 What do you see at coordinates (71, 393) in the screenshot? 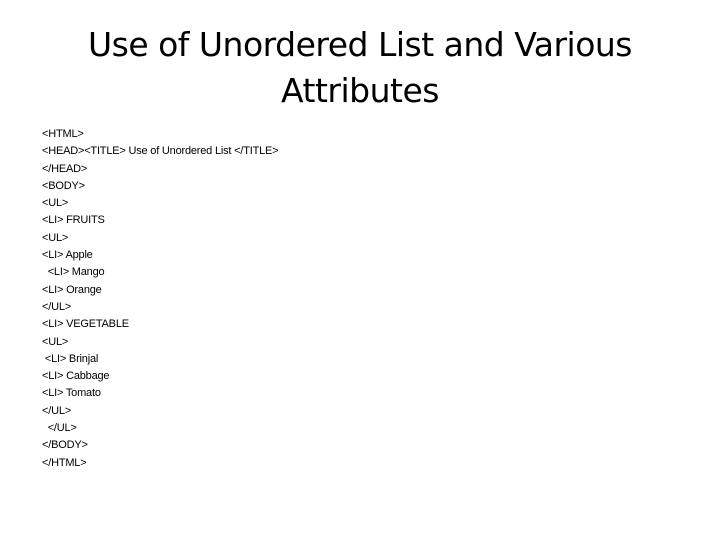
I see `code-line: <LI> Tomato` at bounding box center [71, 393].